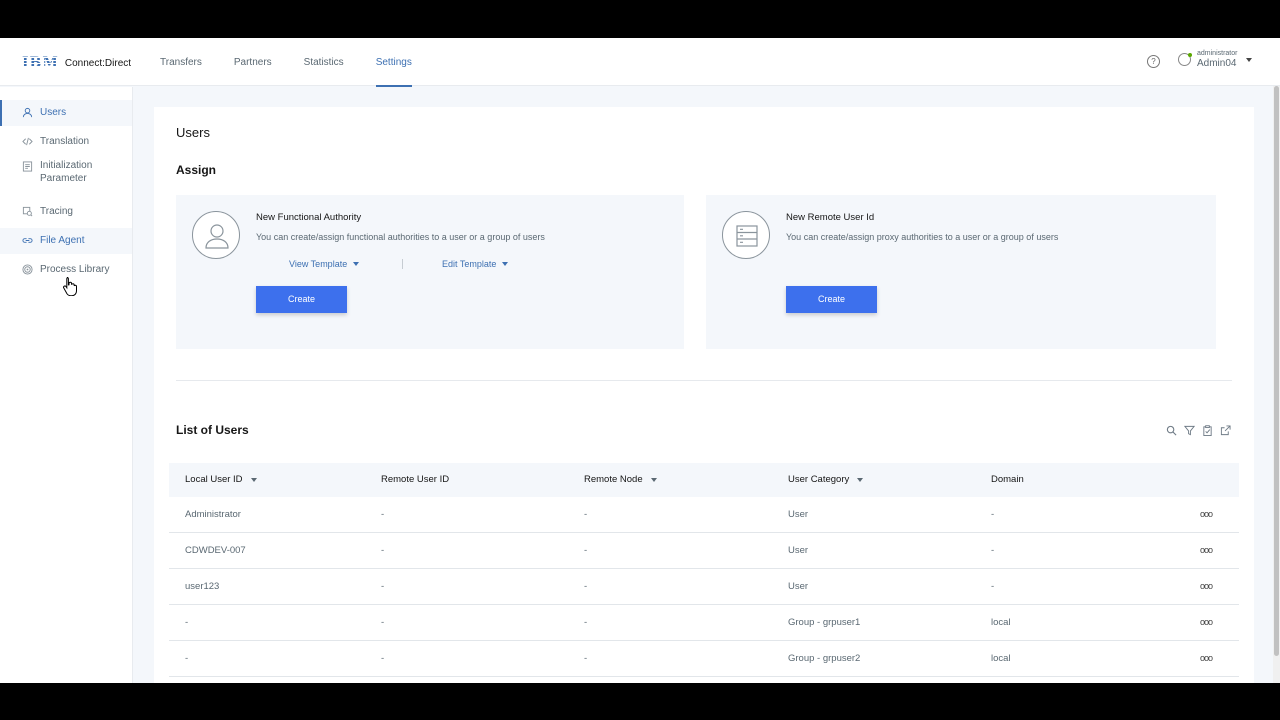  What do you see at coordinates (324, 62) in the screenshot?
I see `nav-statistics: Statistics` at bounding box center [324, 62].